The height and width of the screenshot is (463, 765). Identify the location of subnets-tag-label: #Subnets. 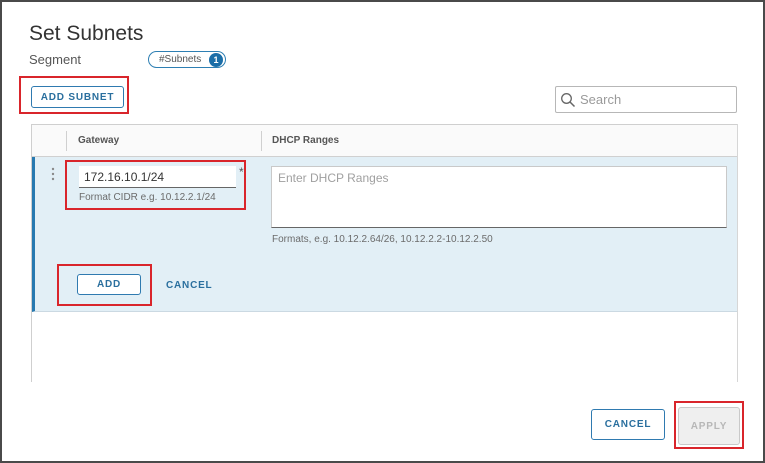
(180, 59).